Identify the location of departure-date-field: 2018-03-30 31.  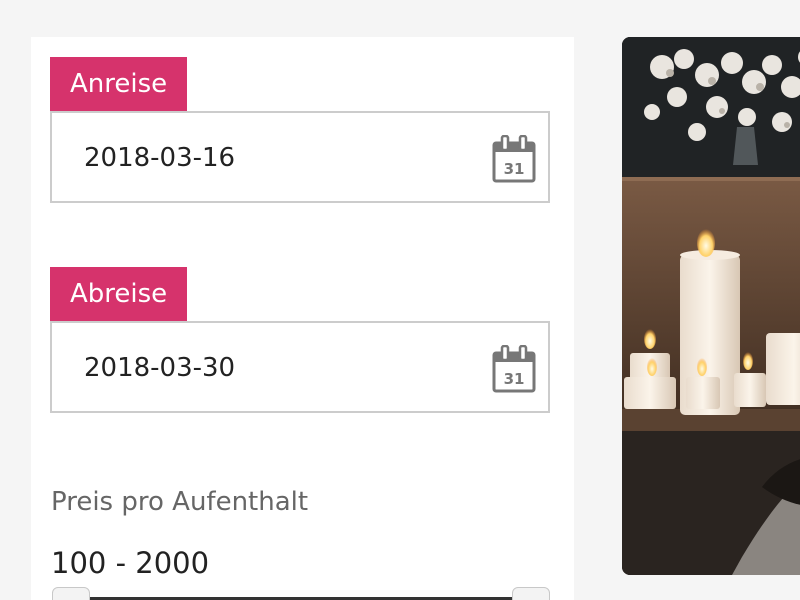
(300, 367).